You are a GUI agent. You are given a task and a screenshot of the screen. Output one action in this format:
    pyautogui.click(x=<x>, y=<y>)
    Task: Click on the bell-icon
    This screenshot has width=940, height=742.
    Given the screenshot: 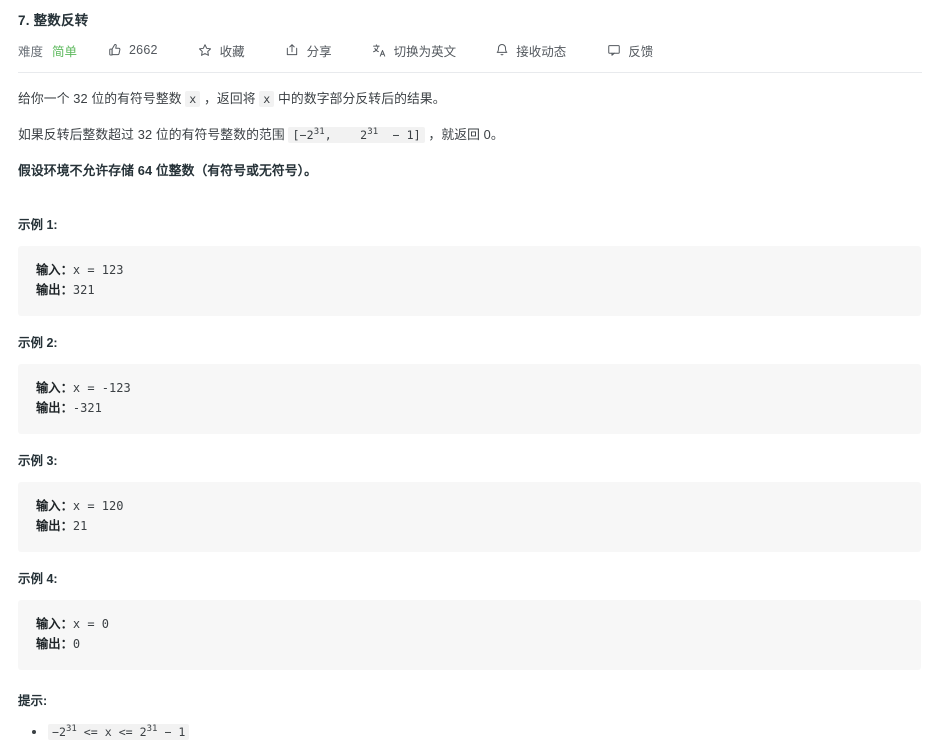 What is the action you would take?
    pyautogui.click(x=501, y=50)
    